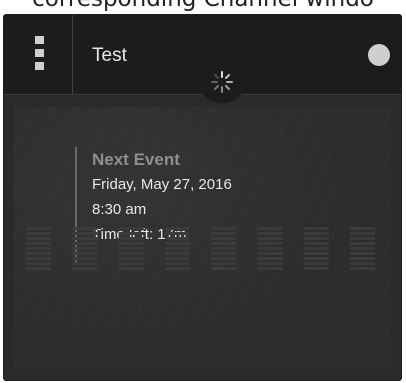 The height and width of the screenshot is (383, 406). What do you see at coordinates (379, 55) in the screenshot?
I see `status-dot-icon` at bounding box center [379, 55].